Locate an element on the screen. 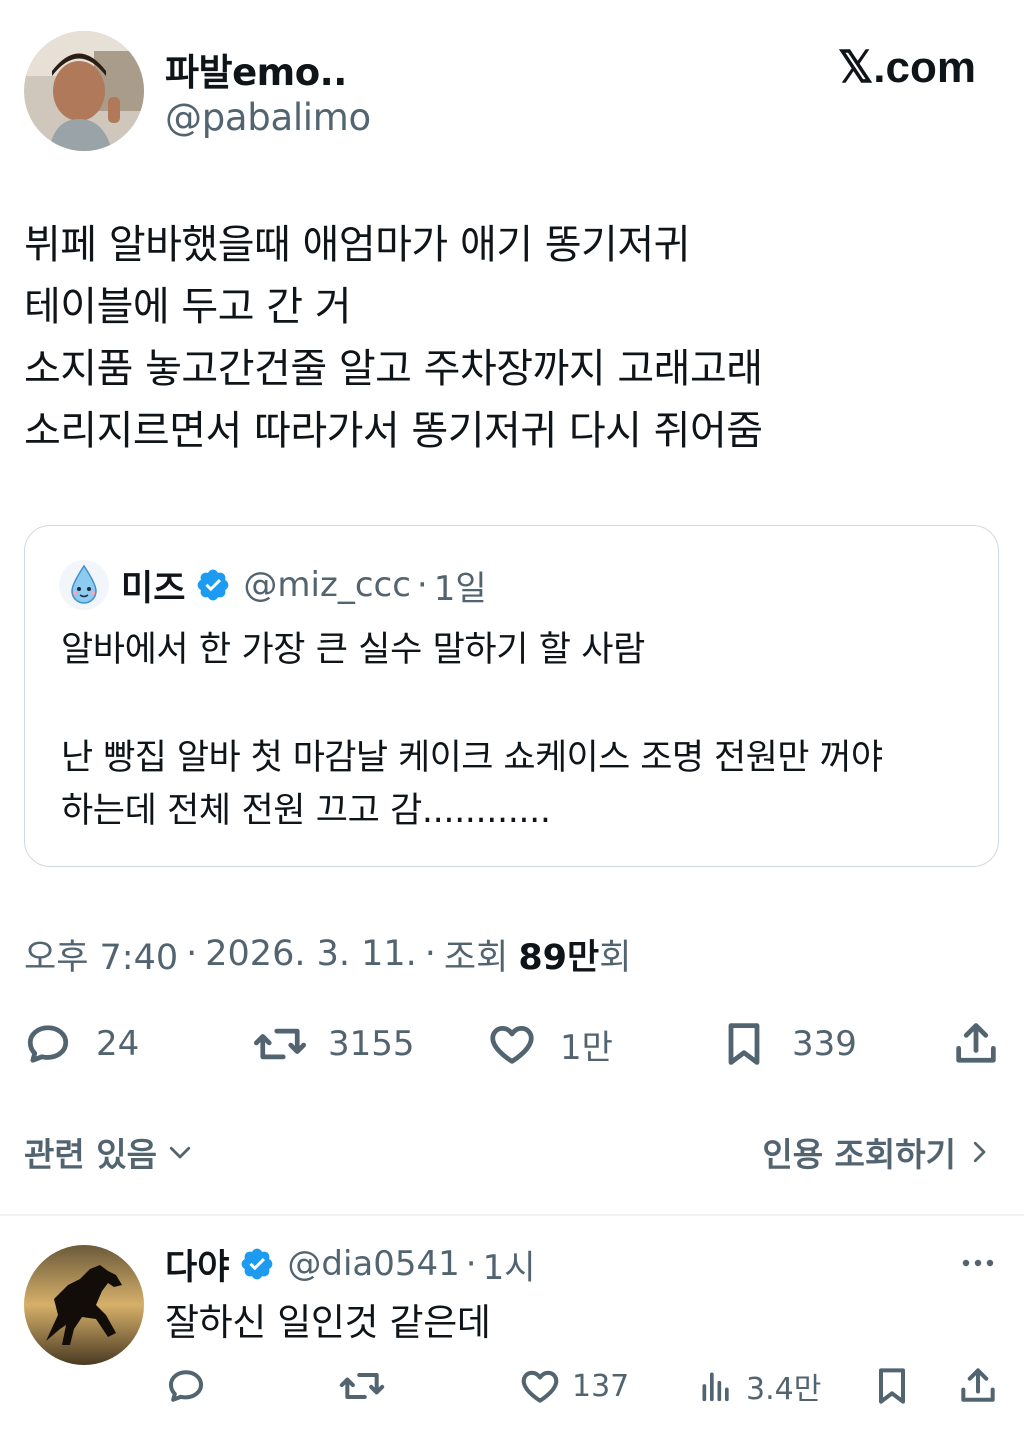  retweet-button: 3155 is located at coordinates (333, 1044).